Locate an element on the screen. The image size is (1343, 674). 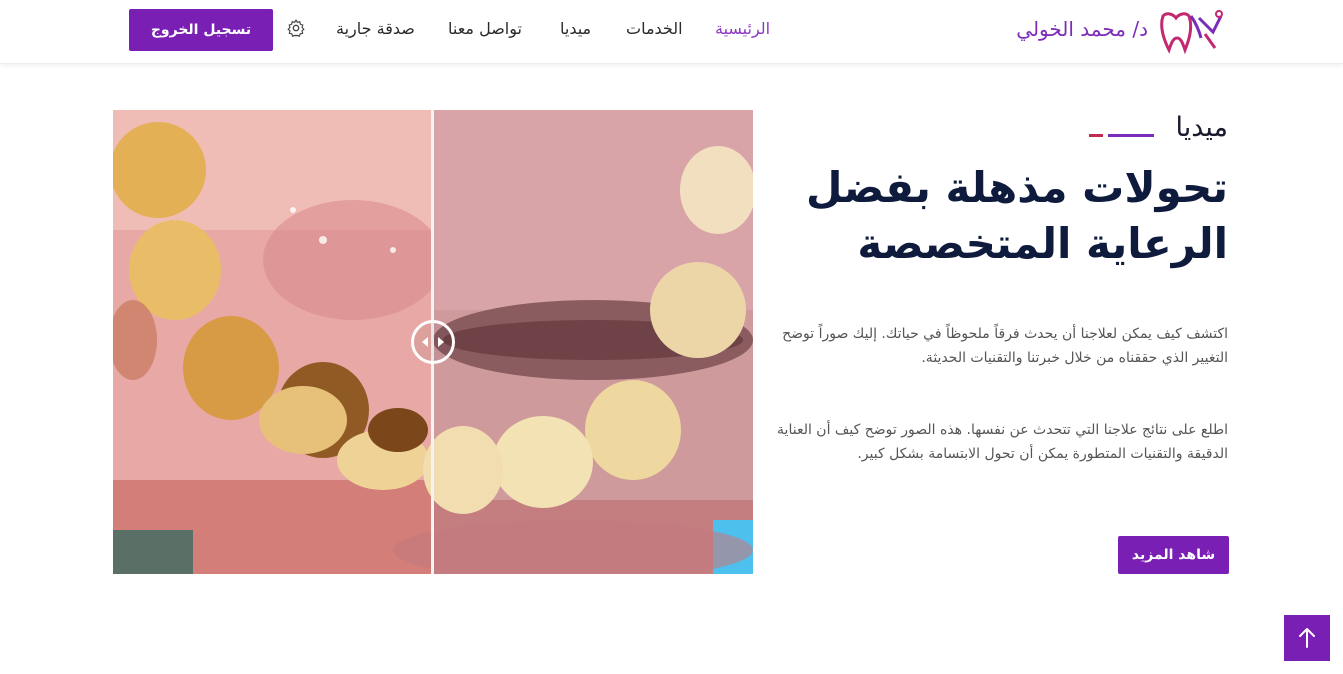
label-underline is located at coordinates (1131, 135).